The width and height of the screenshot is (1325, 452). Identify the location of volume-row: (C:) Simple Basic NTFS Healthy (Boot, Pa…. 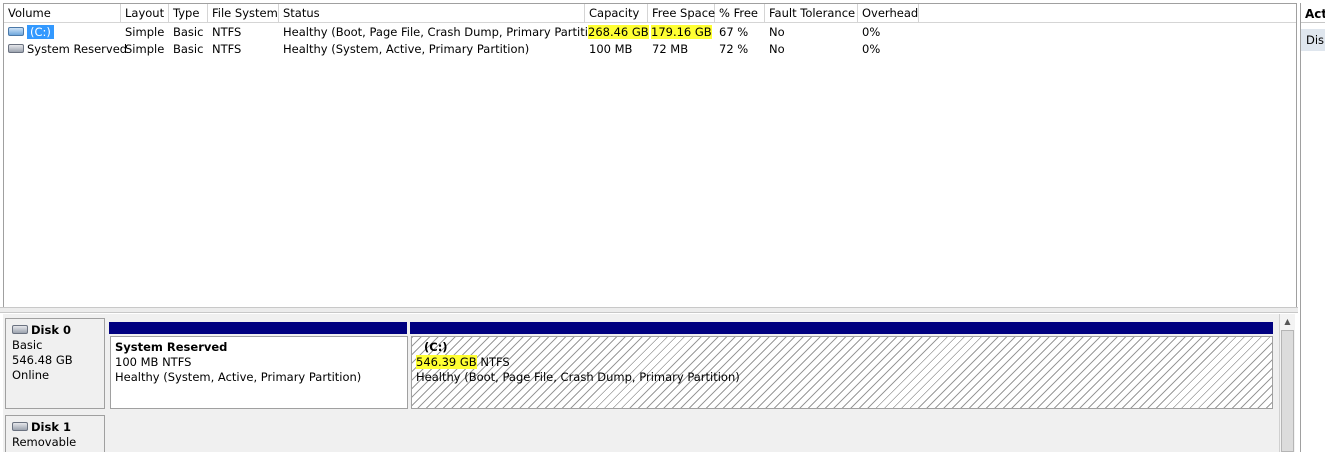
(650, 32).